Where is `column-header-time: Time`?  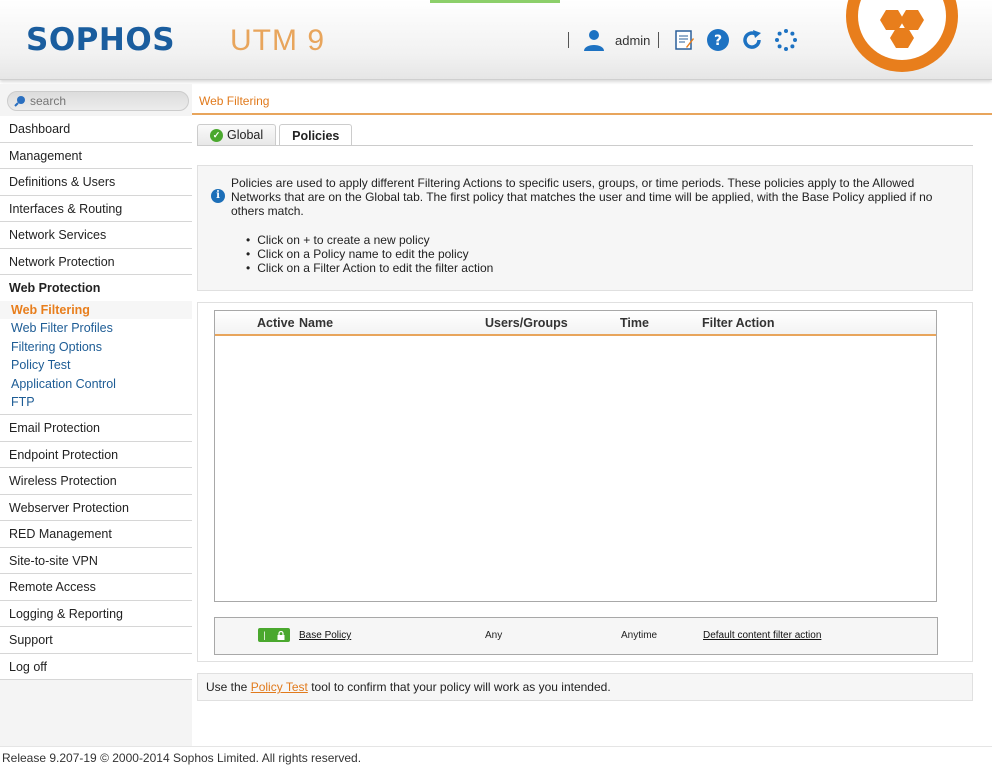
column-header-time: Time is located at coordinates (634, 323).